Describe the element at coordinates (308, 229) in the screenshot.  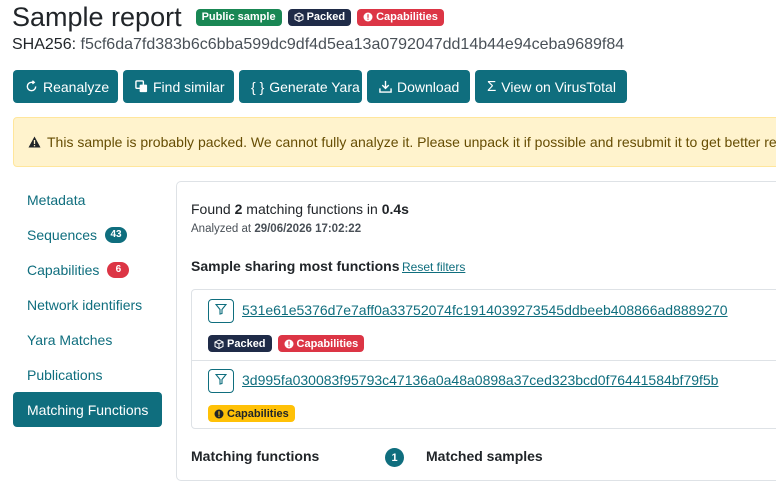
I see `analyzed-timestamp: 29/06/2026 17:02:22` at that location.